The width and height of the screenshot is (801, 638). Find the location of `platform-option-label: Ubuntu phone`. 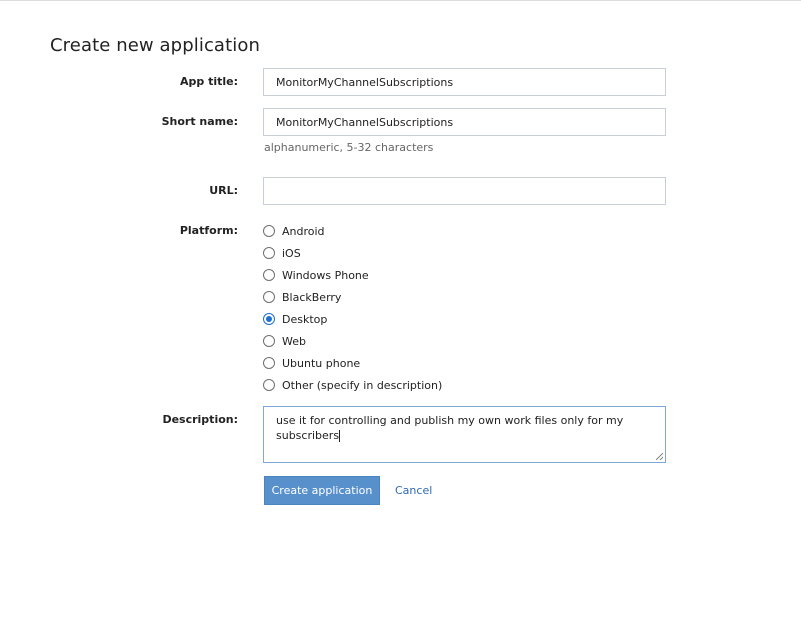

platform-option-label: Ubuntu phone is located at coordinates (321, 363).